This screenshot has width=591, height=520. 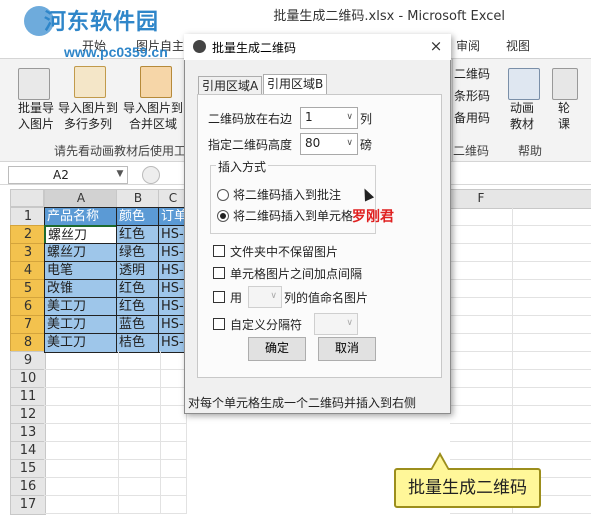 What do you see at coordinates (277, 349) in the screenshot?
I see `ok-button: 确定` at bounding box center [277, 349].